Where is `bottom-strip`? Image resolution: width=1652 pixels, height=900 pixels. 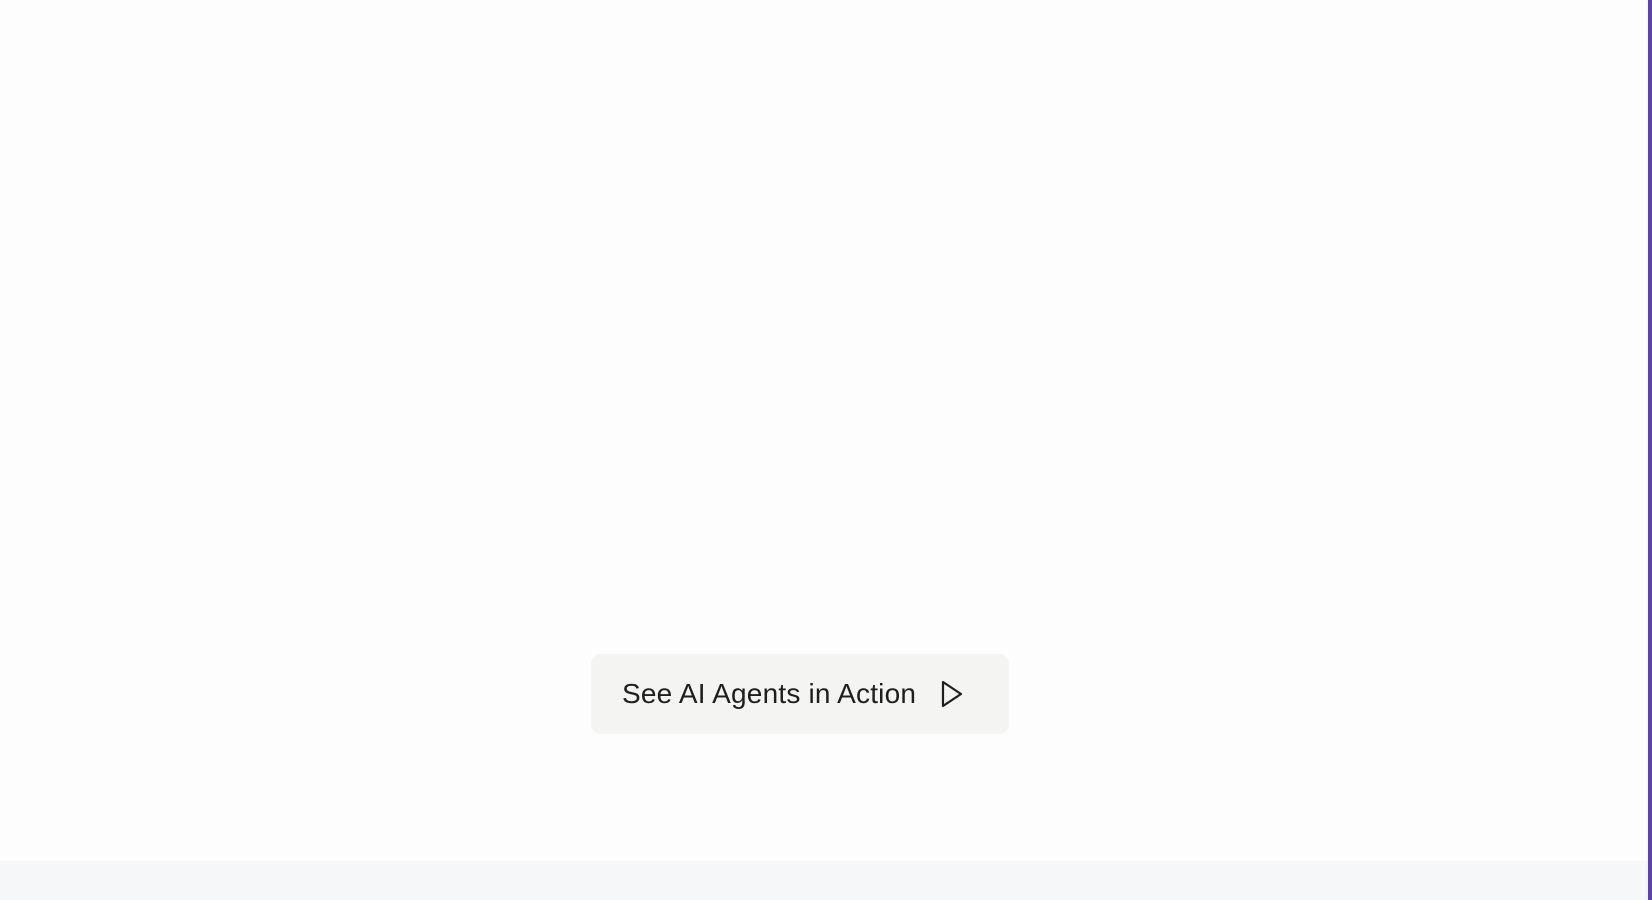 bottom-strip is located at coordinates (824, 880).